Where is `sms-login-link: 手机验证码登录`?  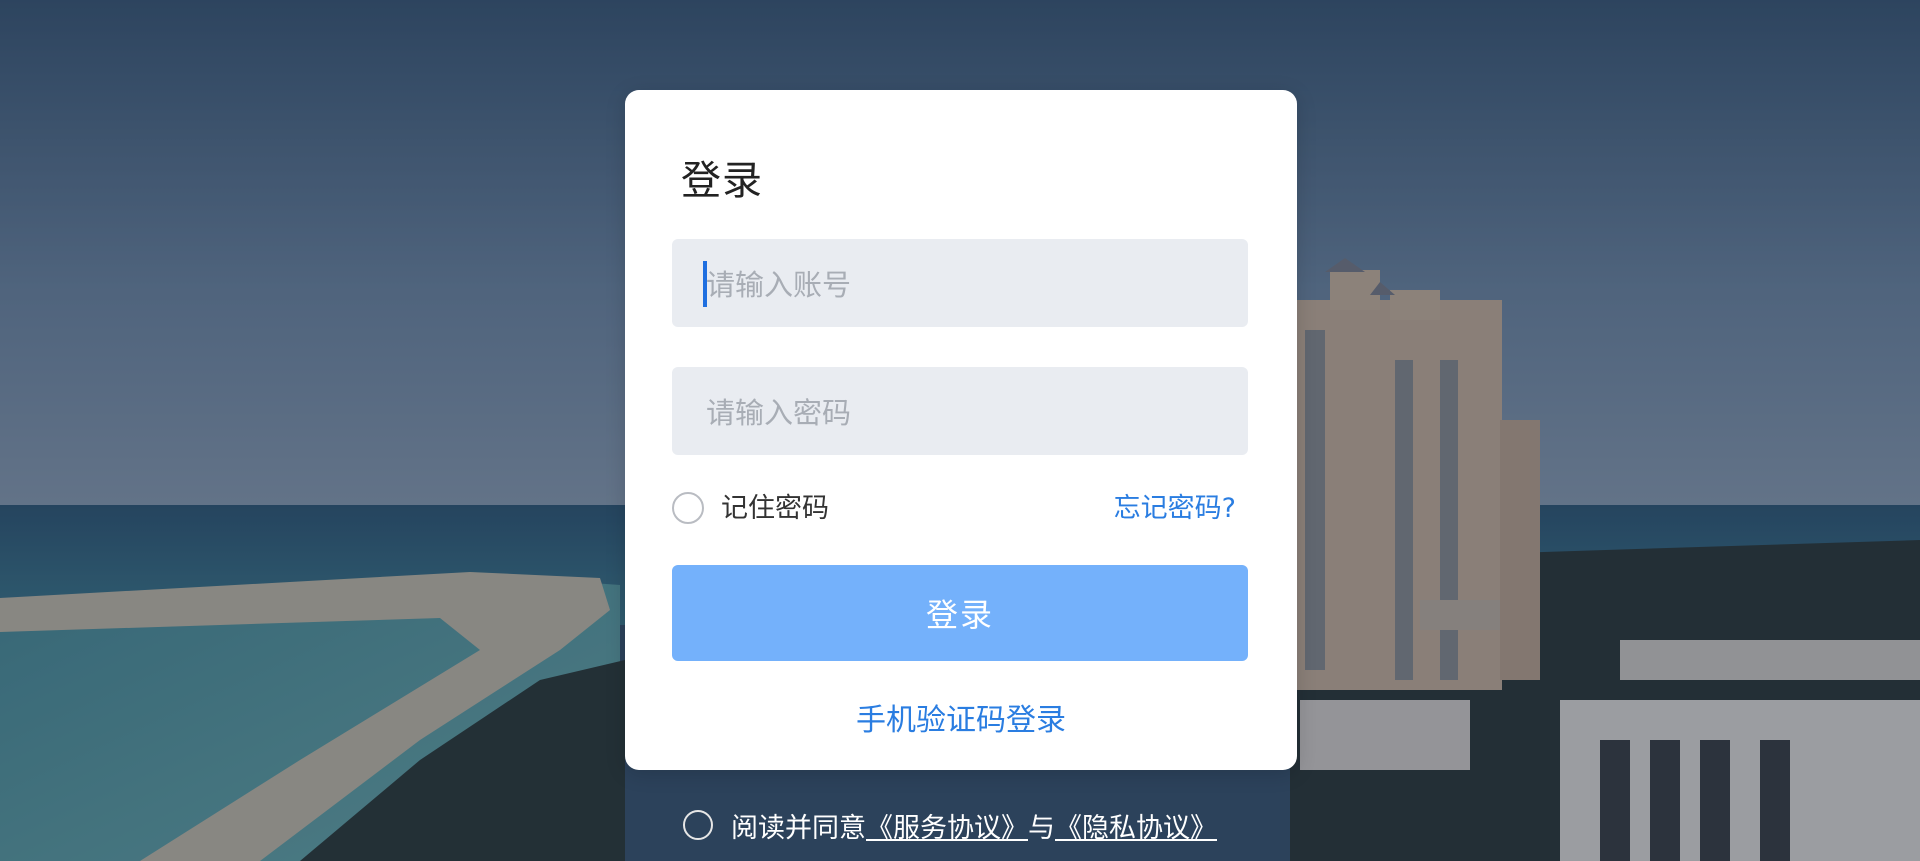 sms-login-link: 手机验证码登录 is located at coordinates (961, 717).